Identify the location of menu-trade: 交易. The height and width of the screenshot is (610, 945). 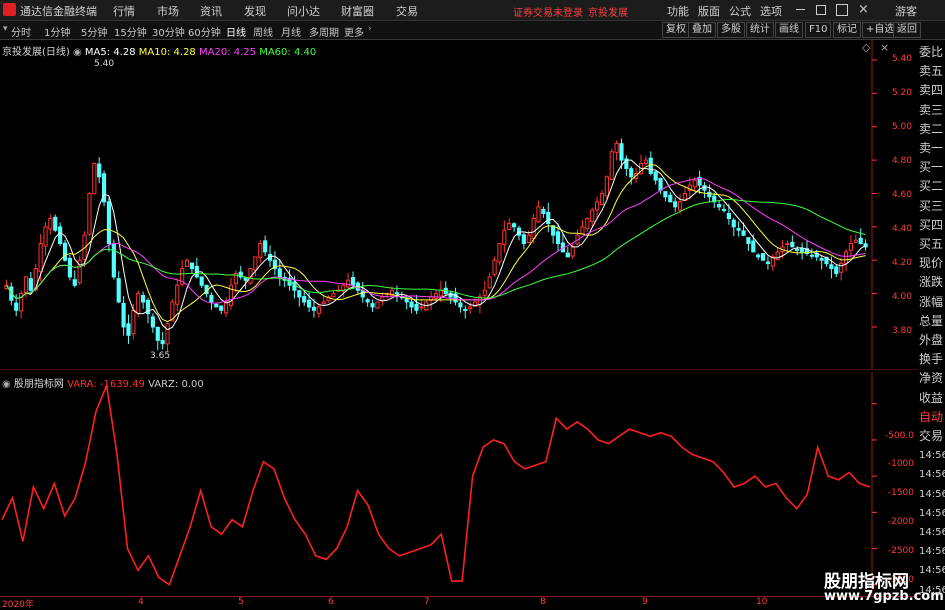
(407, 11).